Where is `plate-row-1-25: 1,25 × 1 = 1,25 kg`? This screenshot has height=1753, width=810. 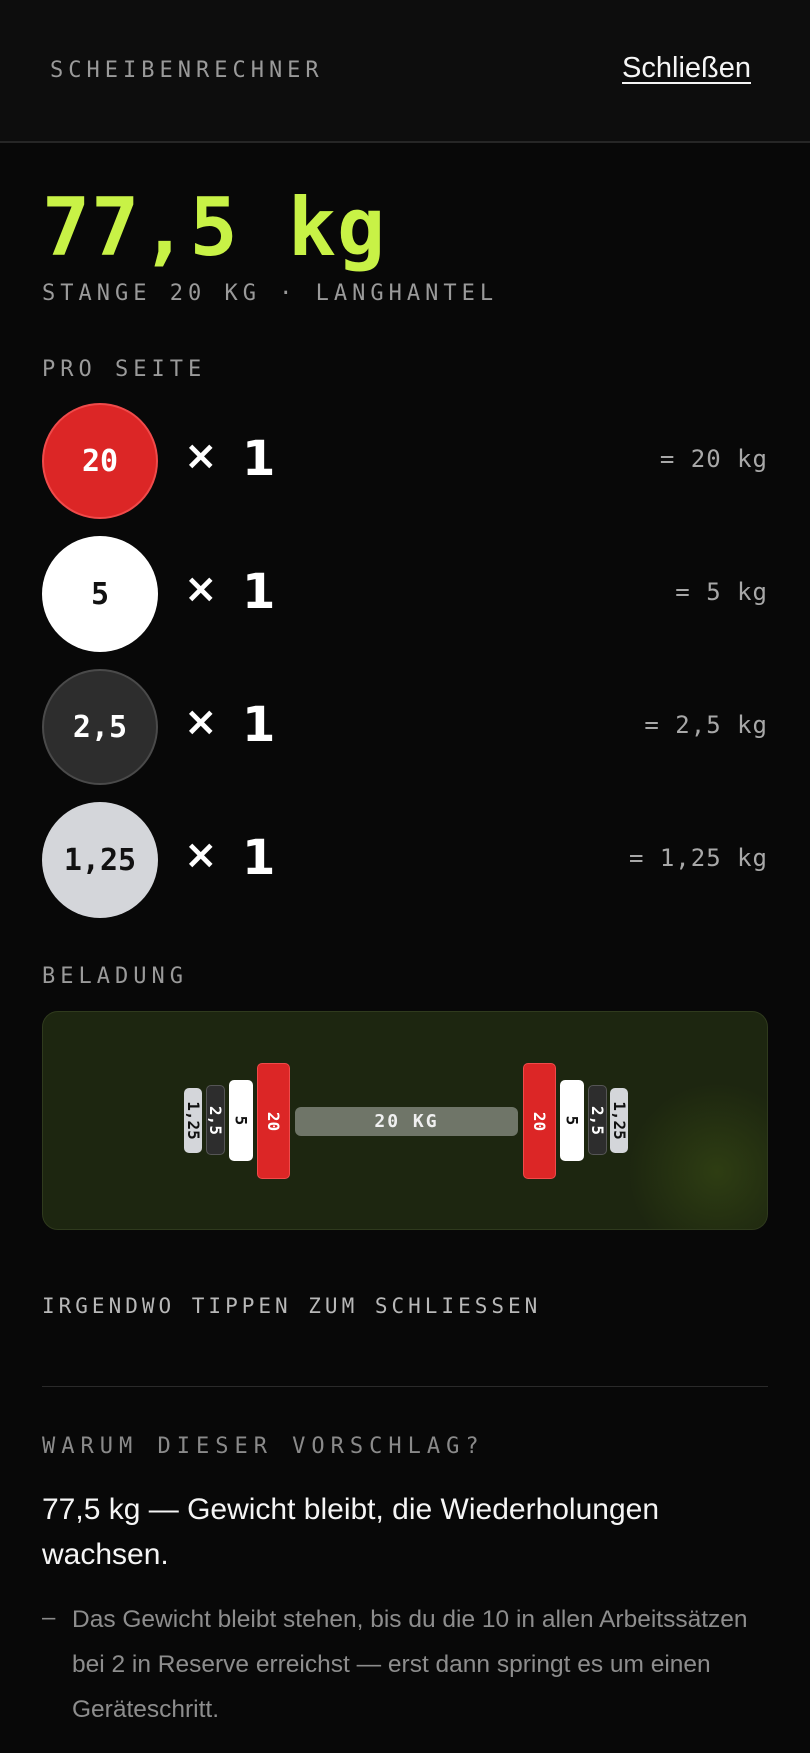
plate-row-1-25: 1,25 × 1 = 1,25 kg is located at coordinates (405, 860).